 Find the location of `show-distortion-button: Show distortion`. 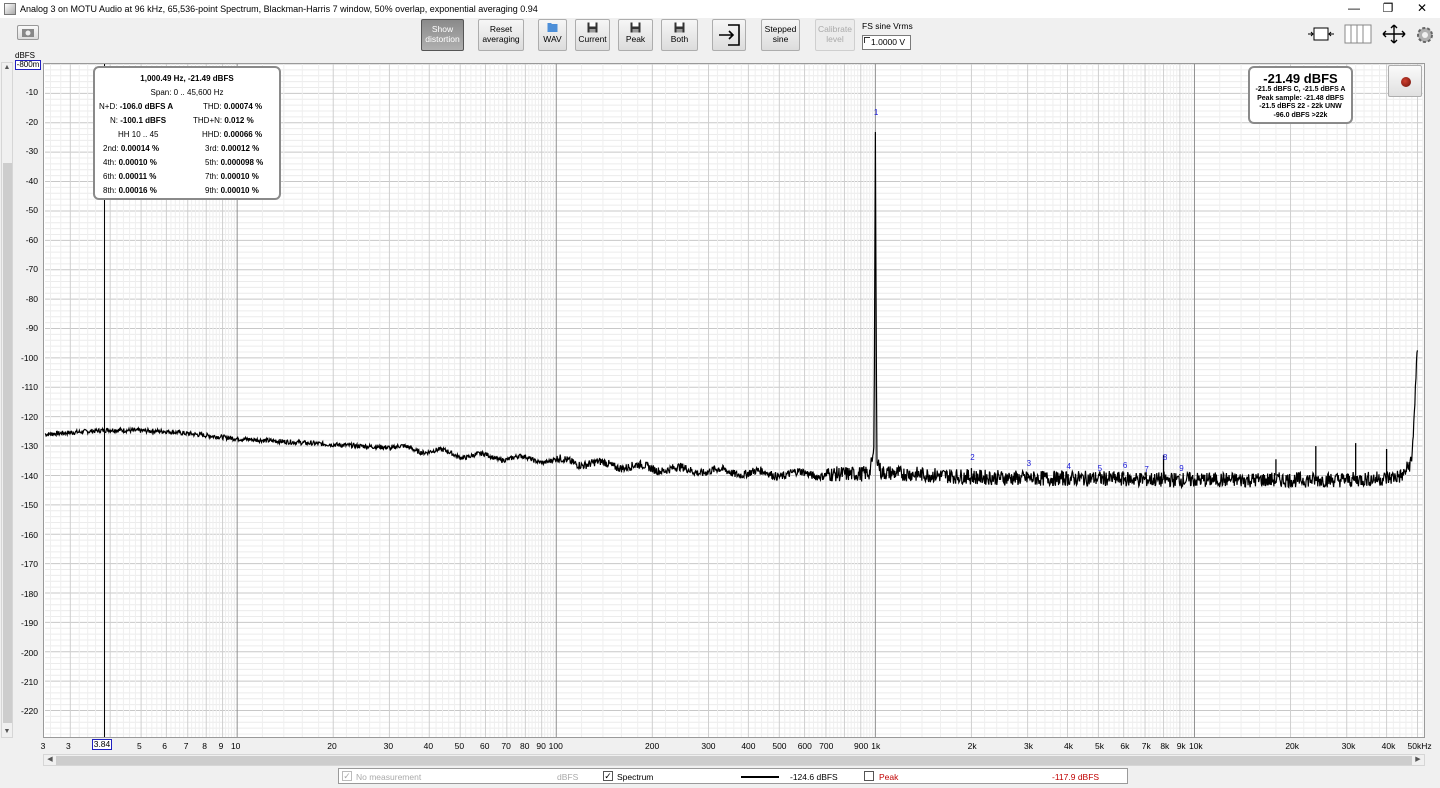

show-distortion-button: Show distortion is located at coordinates (442, 35).